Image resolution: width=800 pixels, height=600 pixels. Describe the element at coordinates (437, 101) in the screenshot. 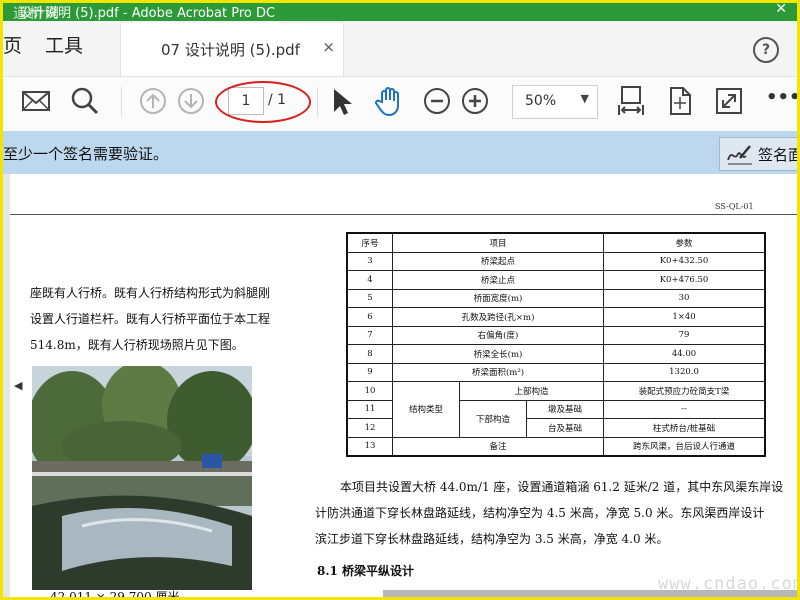

I see `zoom-out-icon` at that location.